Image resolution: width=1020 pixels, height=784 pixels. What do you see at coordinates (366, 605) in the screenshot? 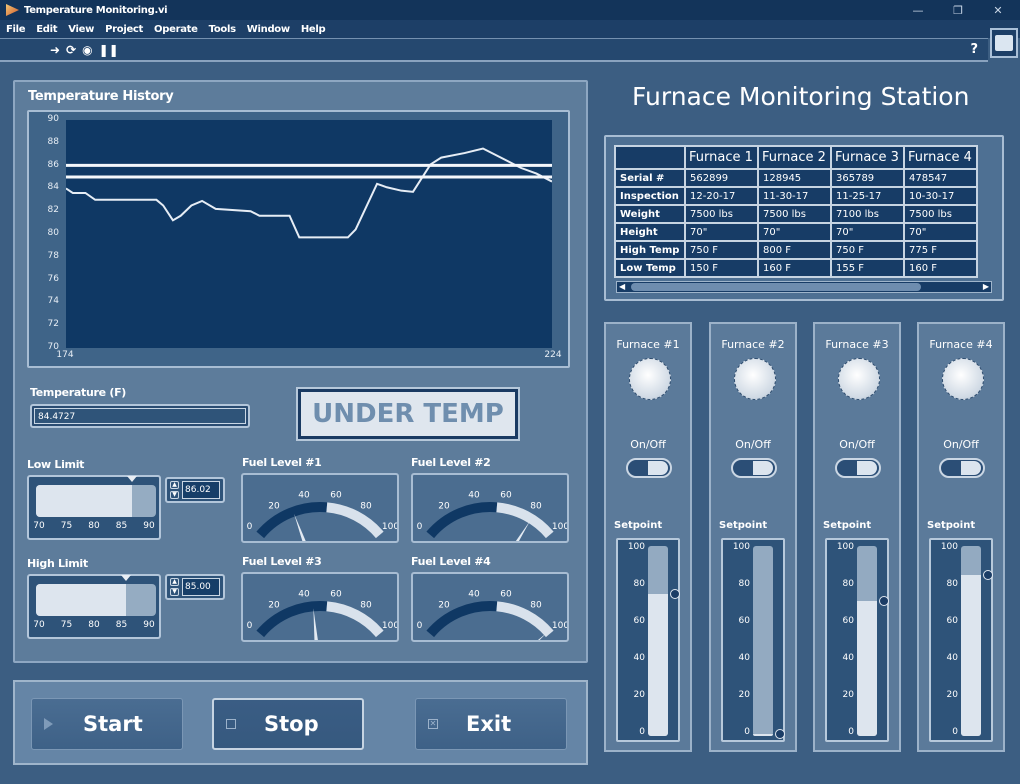
I see `gauge-tick-label: 80` at bounding box center [366, 605].